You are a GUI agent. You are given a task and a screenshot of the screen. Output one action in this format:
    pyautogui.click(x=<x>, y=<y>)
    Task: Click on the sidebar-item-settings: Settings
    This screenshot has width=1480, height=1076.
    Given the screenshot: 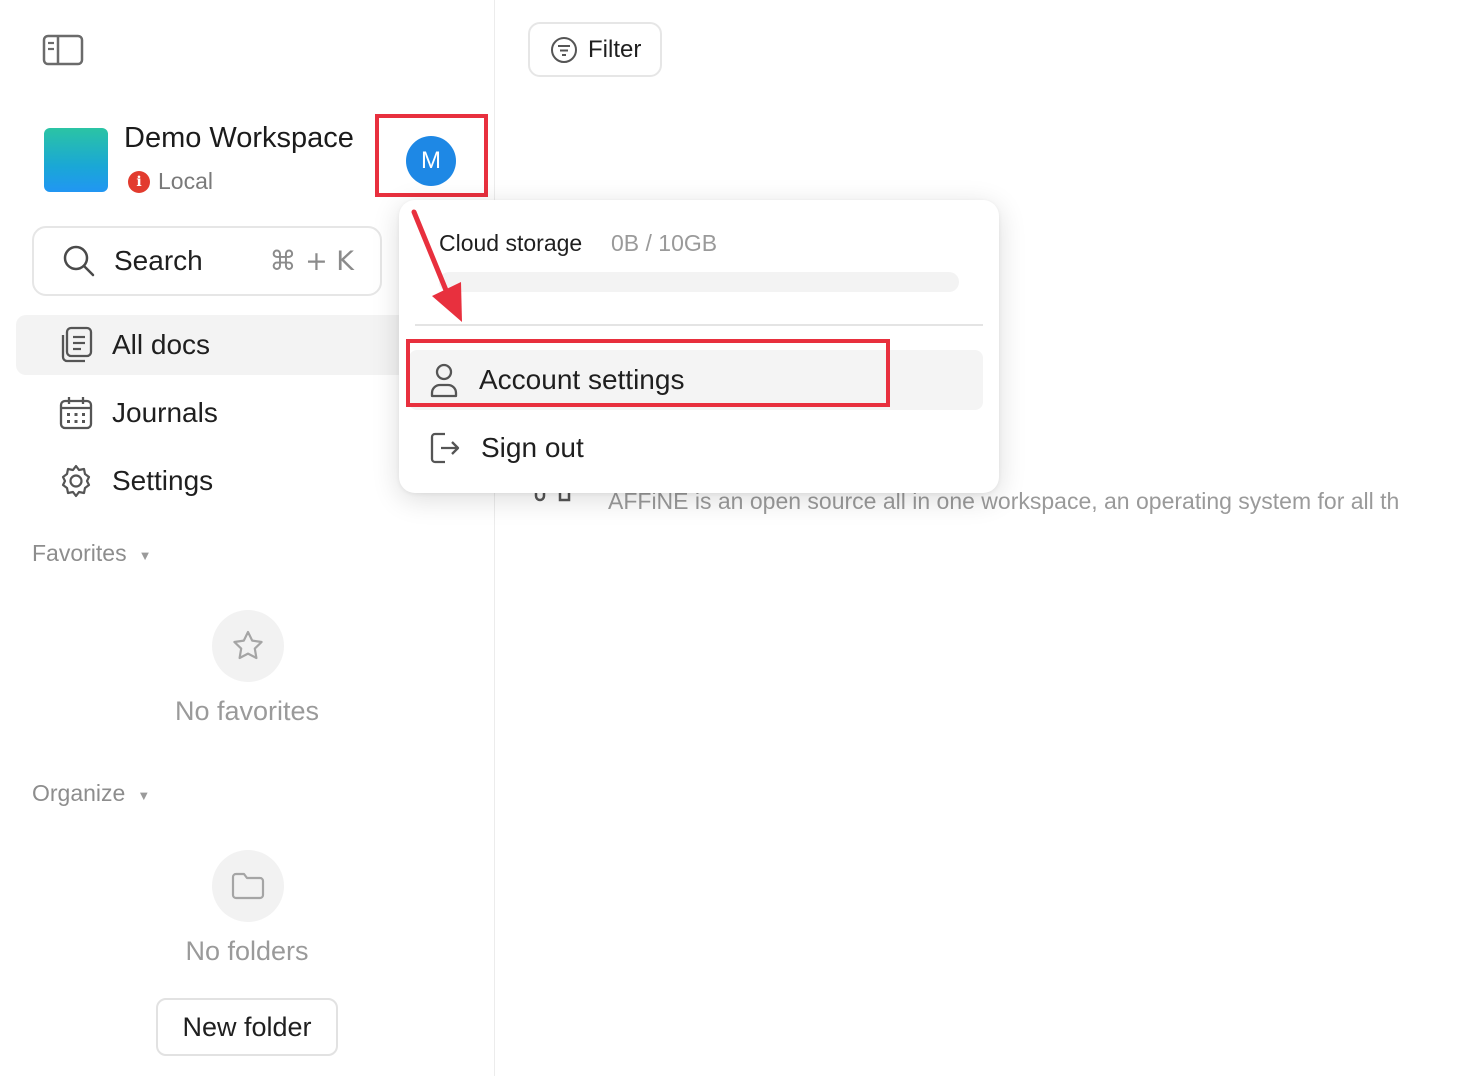 What is the action you would take?
    pyautogui.click(x=216, y=481)
    